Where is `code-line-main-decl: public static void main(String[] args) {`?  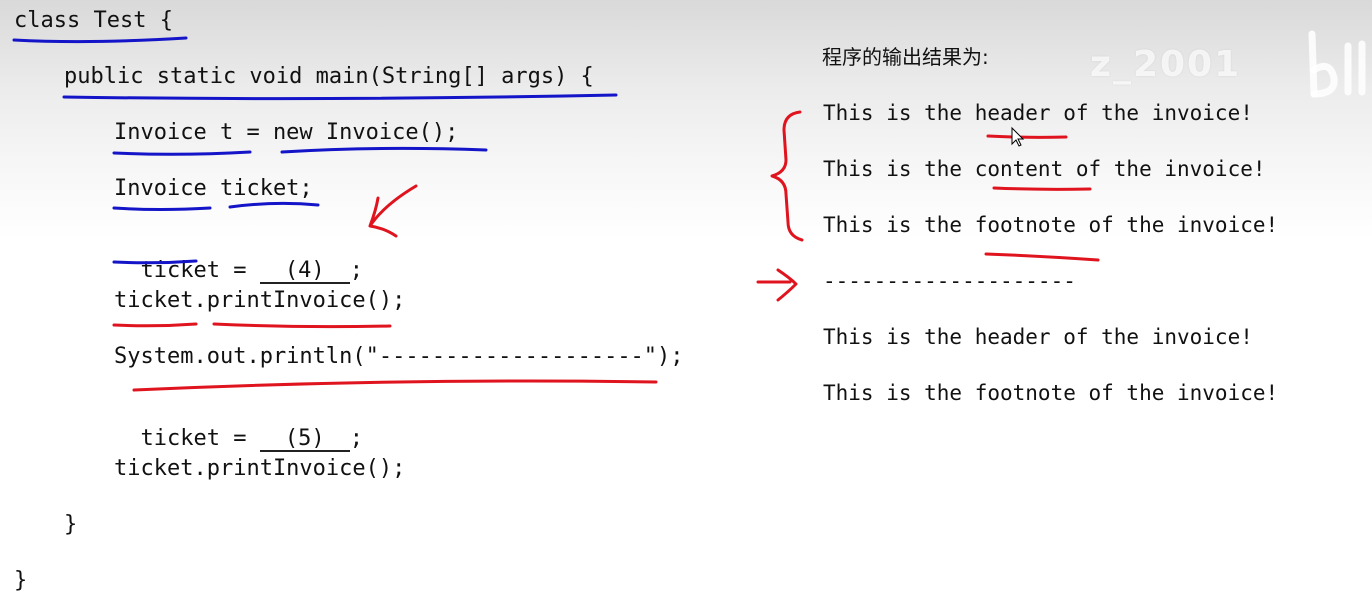 code-line-main-decl: public static void main(String[] args) { is located at coordinates (329, 76).